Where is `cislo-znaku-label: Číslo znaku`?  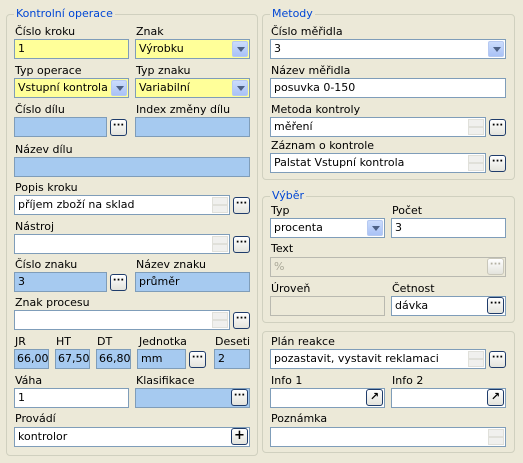 cislo-znaku-label: Číslo znaku is located at coordinates (46, 264).